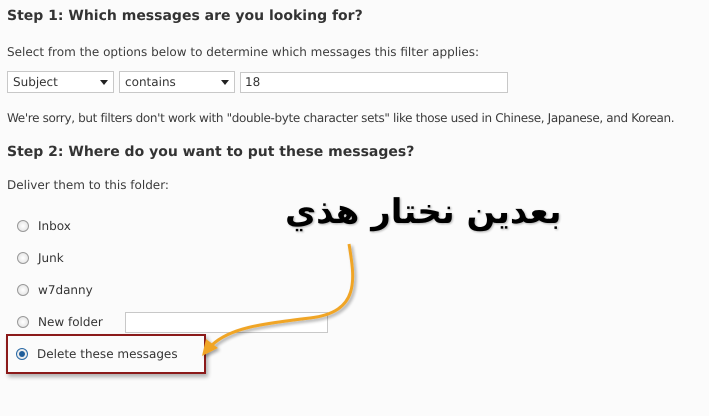  Describe the element at coordinates (88, 185) in the screenshot. I see `instruction-text: Deliver them to this folder:` at that location.